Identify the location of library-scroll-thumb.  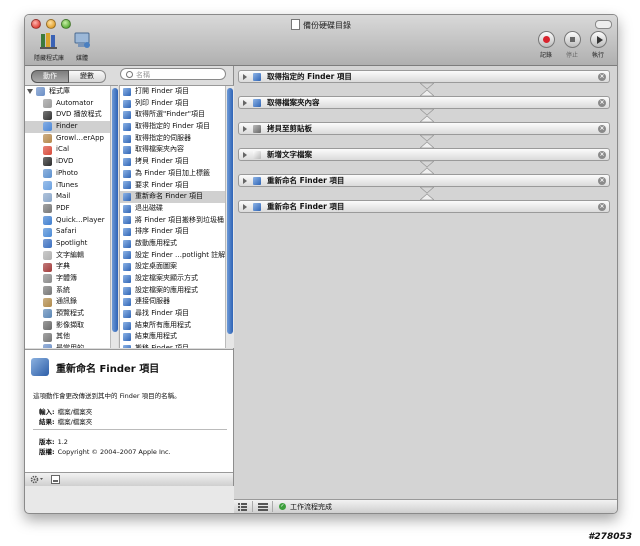
(115, 210).